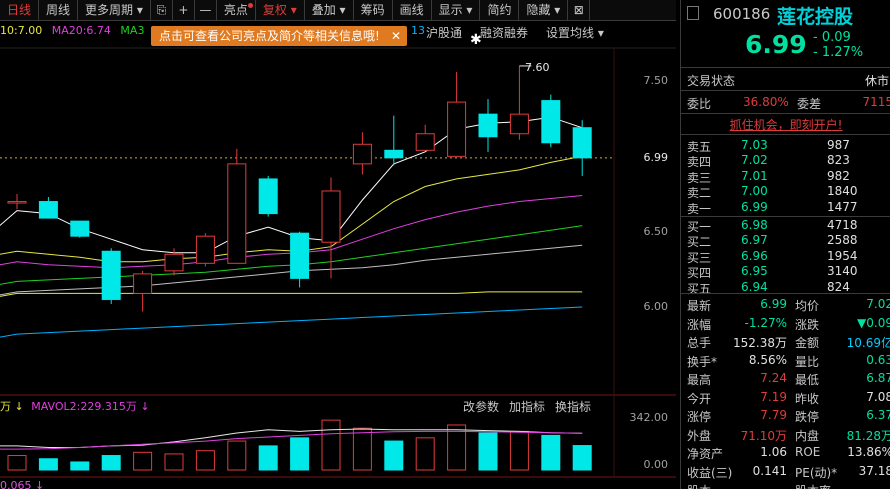 The width and height of the screenshot is (890, 489). What do you see at coordinates (699, 288) in the screenshot?
I see `level-label: 买五` at bounding box center [699, 288].